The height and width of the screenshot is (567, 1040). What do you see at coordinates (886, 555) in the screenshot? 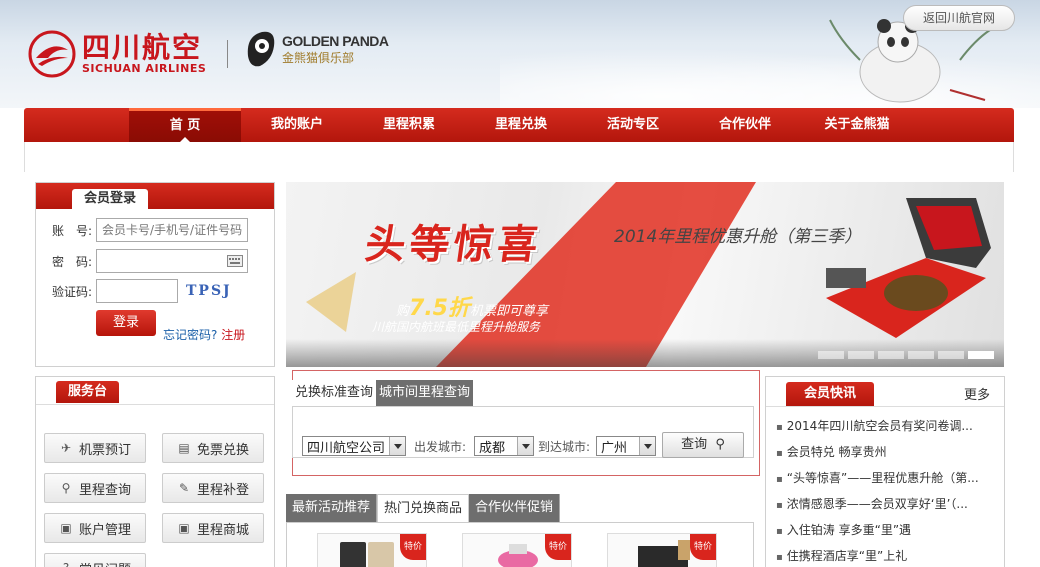
I see `news-item: 住携程酒店享“里”上礼` at bounding box center [886, 555].